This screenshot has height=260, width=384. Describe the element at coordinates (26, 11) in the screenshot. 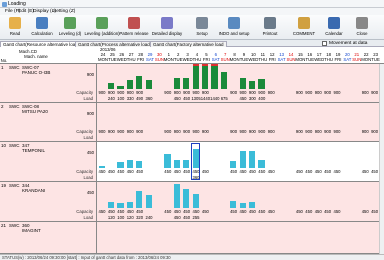

I see `menu-item: Edit (E)` at that location.